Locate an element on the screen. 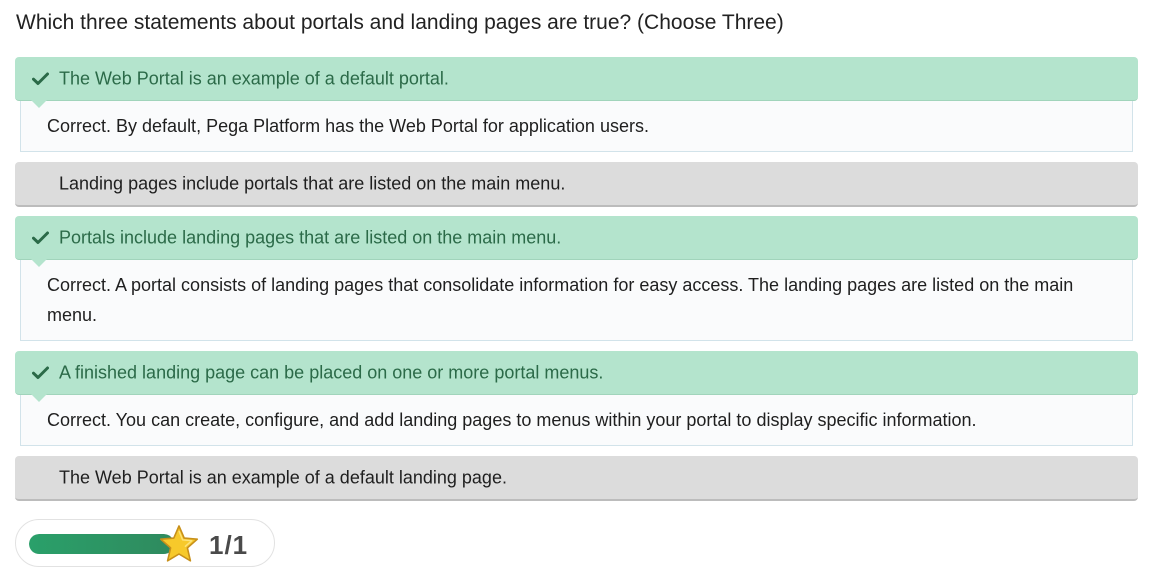 This screenshot has height=581, width=1153. star-icon is located at coordinates (179, 544).